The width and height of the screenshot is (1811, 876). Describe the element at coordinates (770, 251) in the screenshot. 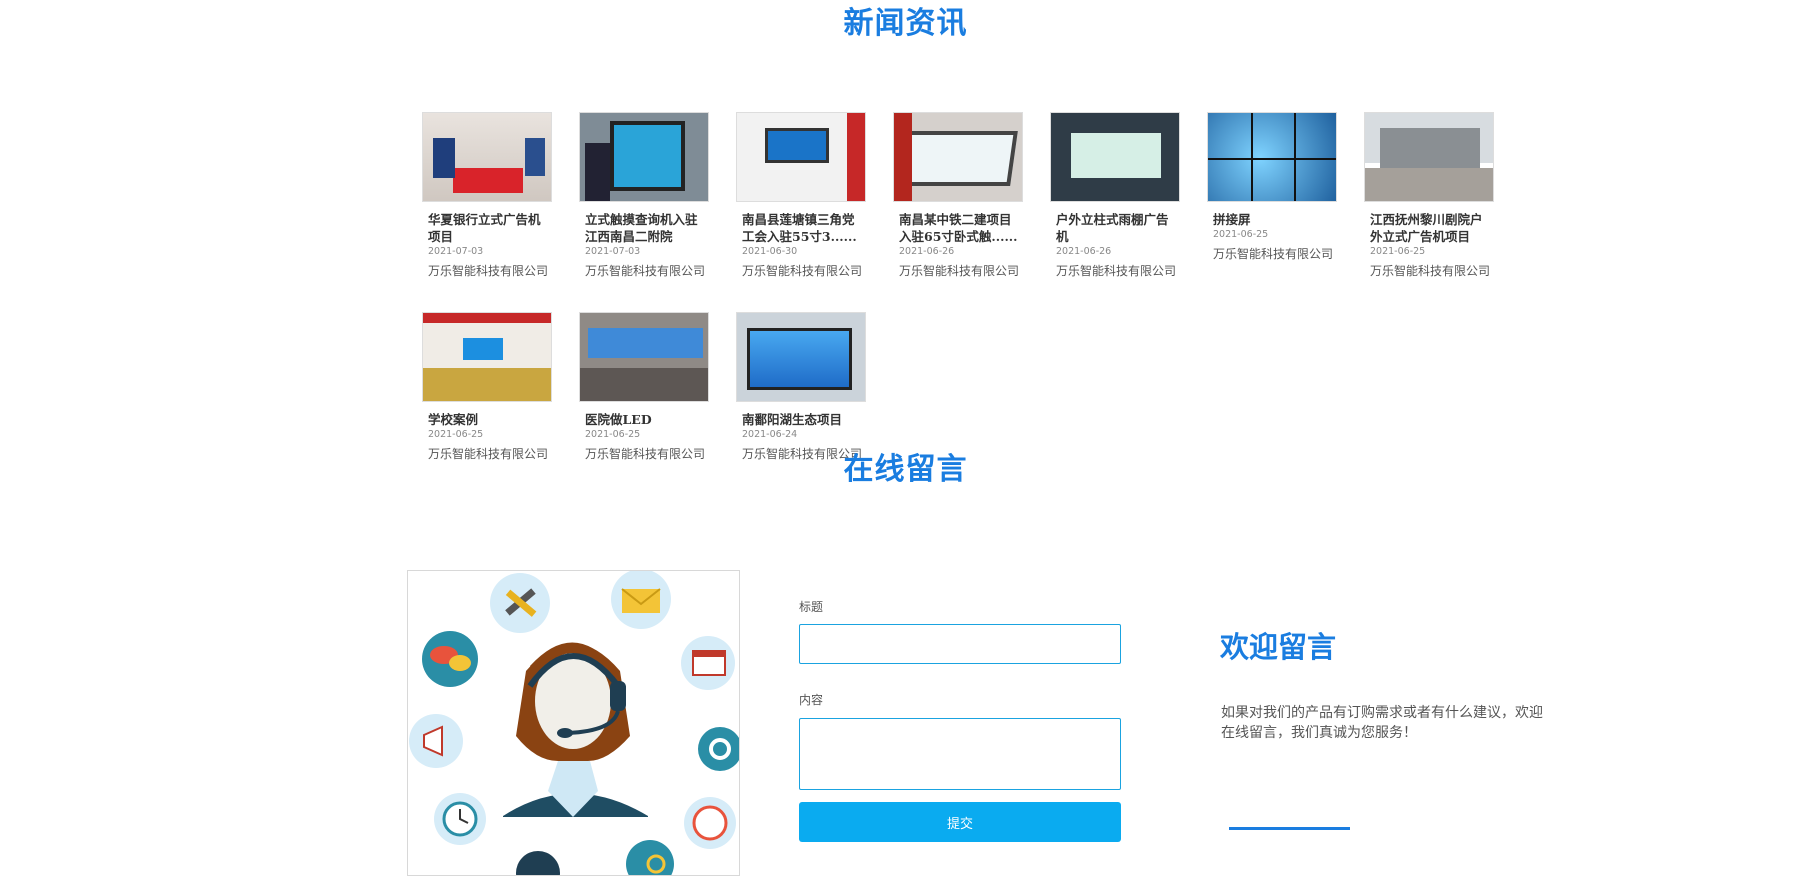

I see `news-date: 2021-06-30` at that location.